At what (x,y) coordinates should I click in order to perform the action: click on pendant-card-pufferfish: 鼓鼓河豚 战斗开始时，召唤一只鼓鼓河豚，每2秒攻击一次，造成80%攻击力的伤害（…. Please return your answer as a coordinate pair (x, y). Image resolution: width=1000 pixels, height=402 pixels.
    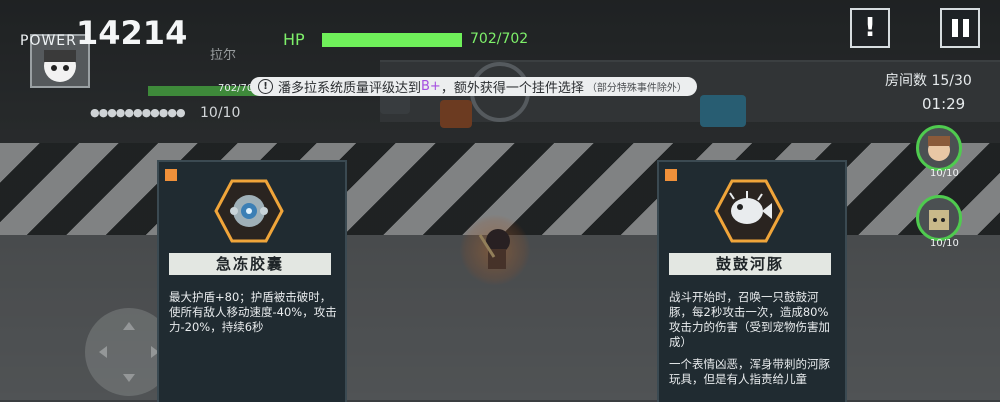
    Looking at the image, I should click on (752, 281).